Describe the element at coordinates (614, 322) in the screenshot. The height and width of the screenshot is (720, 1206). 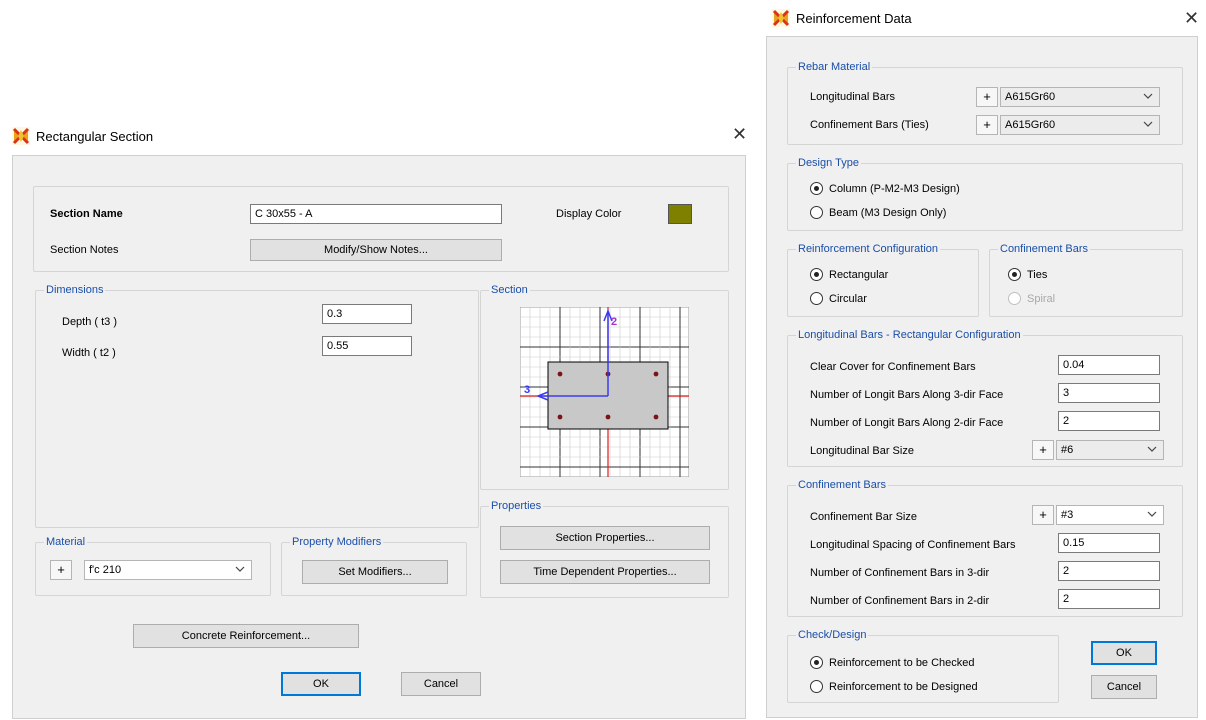
I see `axis-2-label: 2` at that location.